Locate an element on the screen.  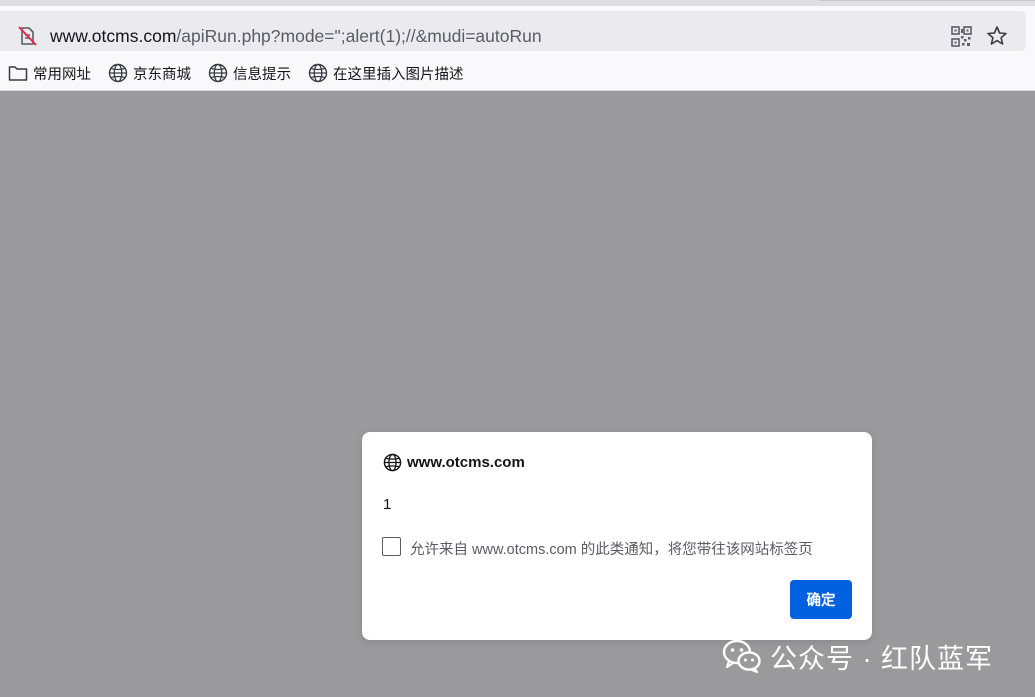
bookmark-label: 常用网址 is located at coordinates (62, 74).